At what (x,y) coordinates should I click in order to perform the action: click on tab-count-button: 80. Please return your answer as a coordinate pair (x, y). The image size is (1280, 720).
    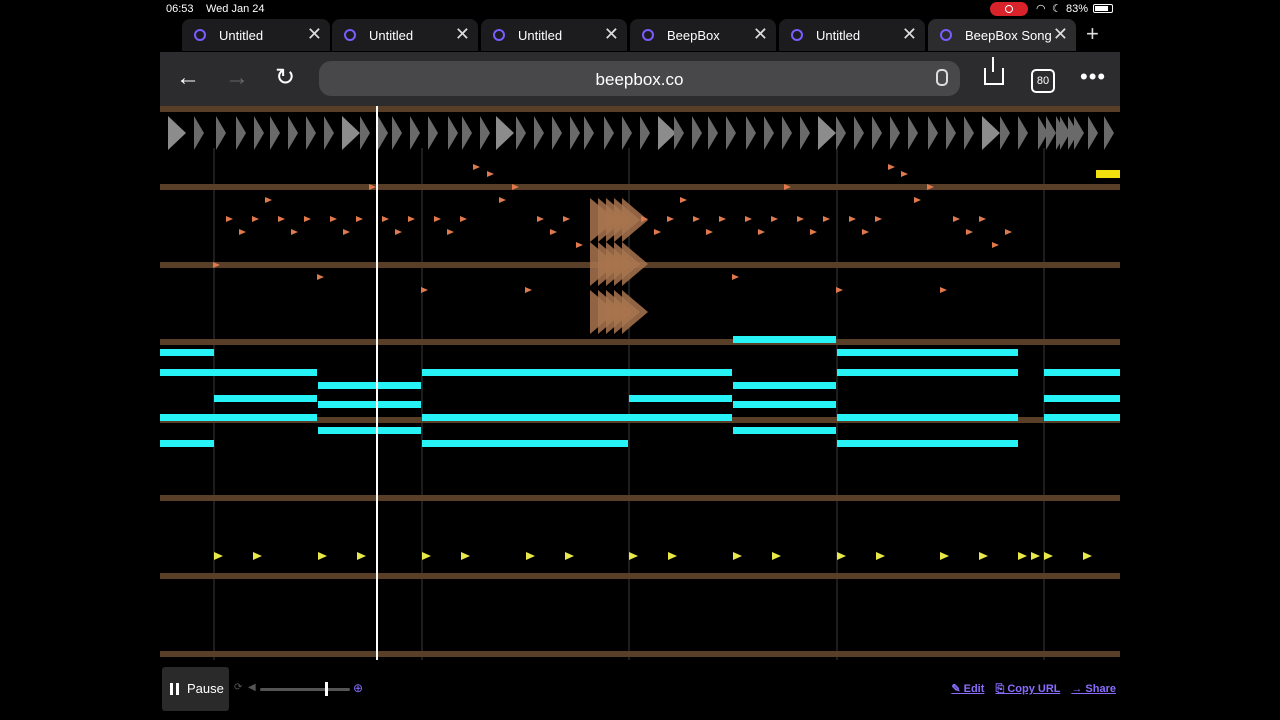
    Looking at the image, I should click on (1043, 81).